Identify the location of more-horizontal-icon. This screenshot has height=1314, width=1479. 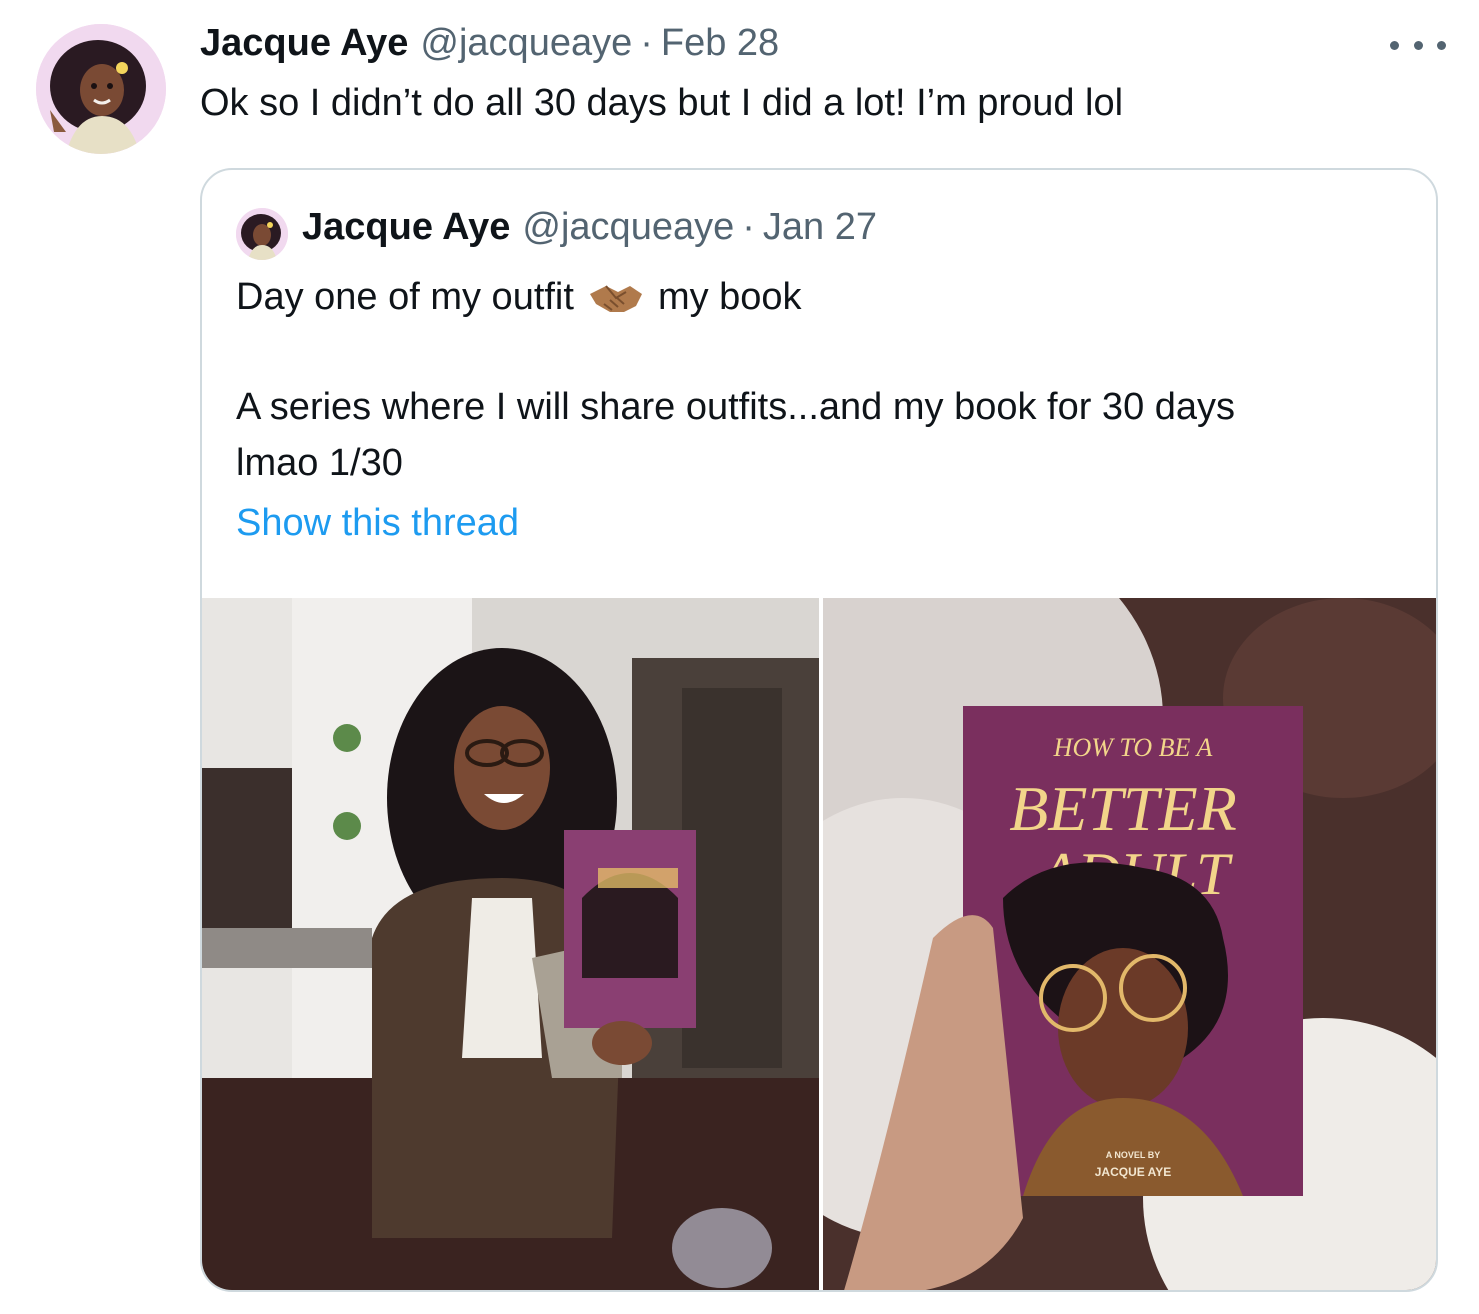
(1418, 45).